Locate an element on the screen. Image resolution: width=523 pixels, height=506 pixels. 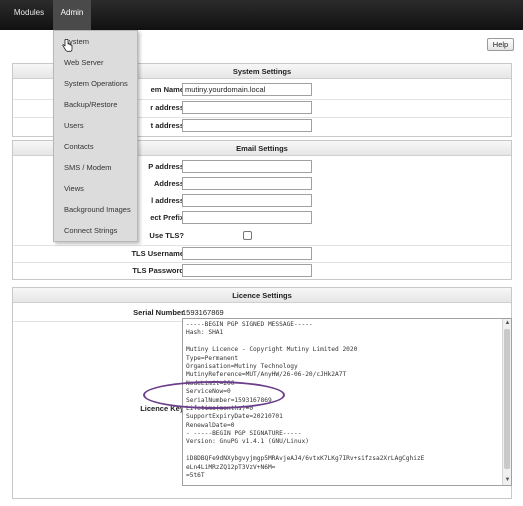
use-tls-checkbox is located at coordinates (247, 235).